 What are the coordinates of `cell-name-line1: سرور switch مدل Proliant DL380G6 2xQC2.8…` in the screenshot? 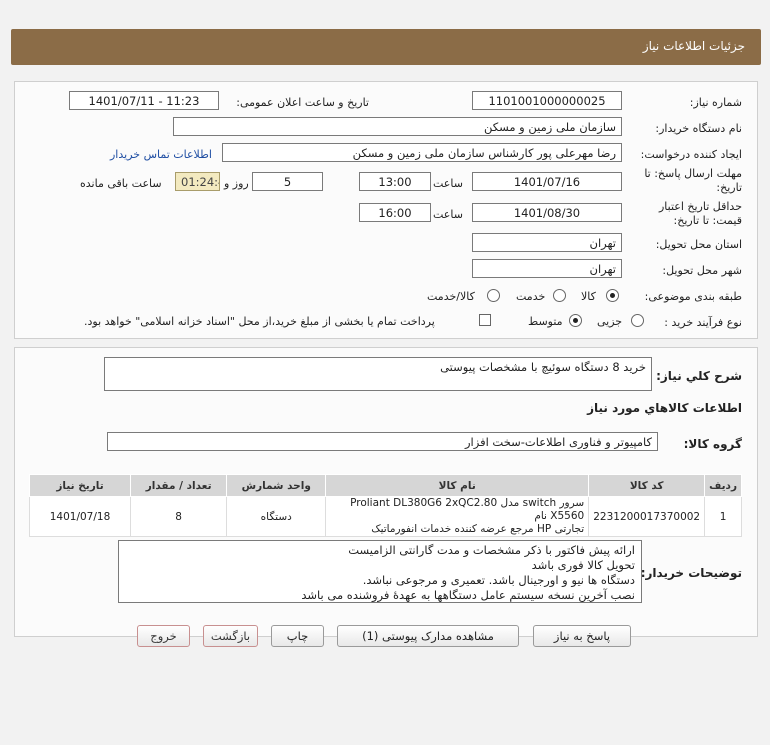 It's located at (467, 509).